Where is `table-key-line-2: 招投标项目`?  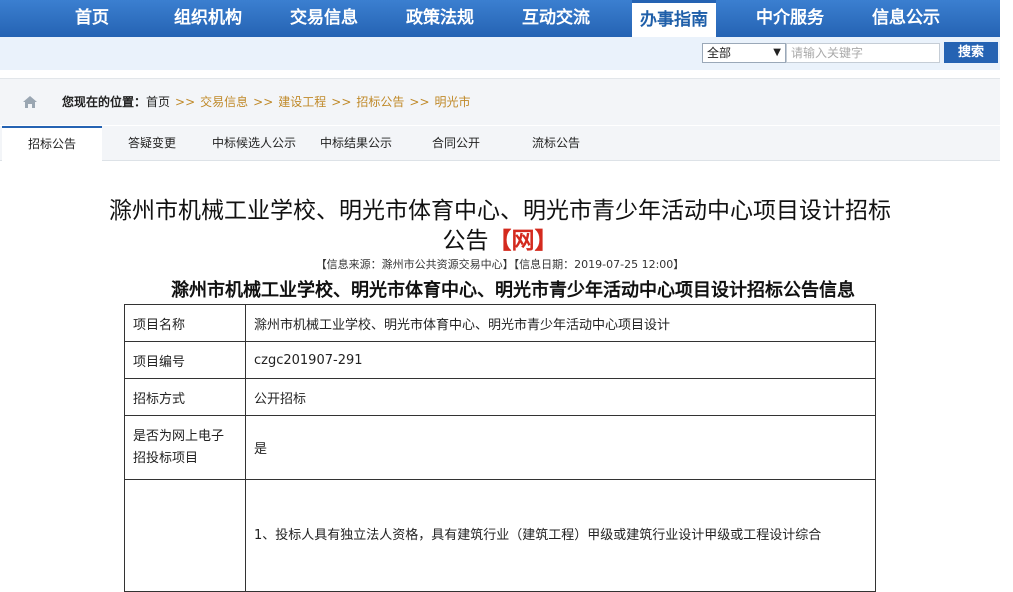 table-key-line-2: 招投标项目 is located at coordinates (166, 458).